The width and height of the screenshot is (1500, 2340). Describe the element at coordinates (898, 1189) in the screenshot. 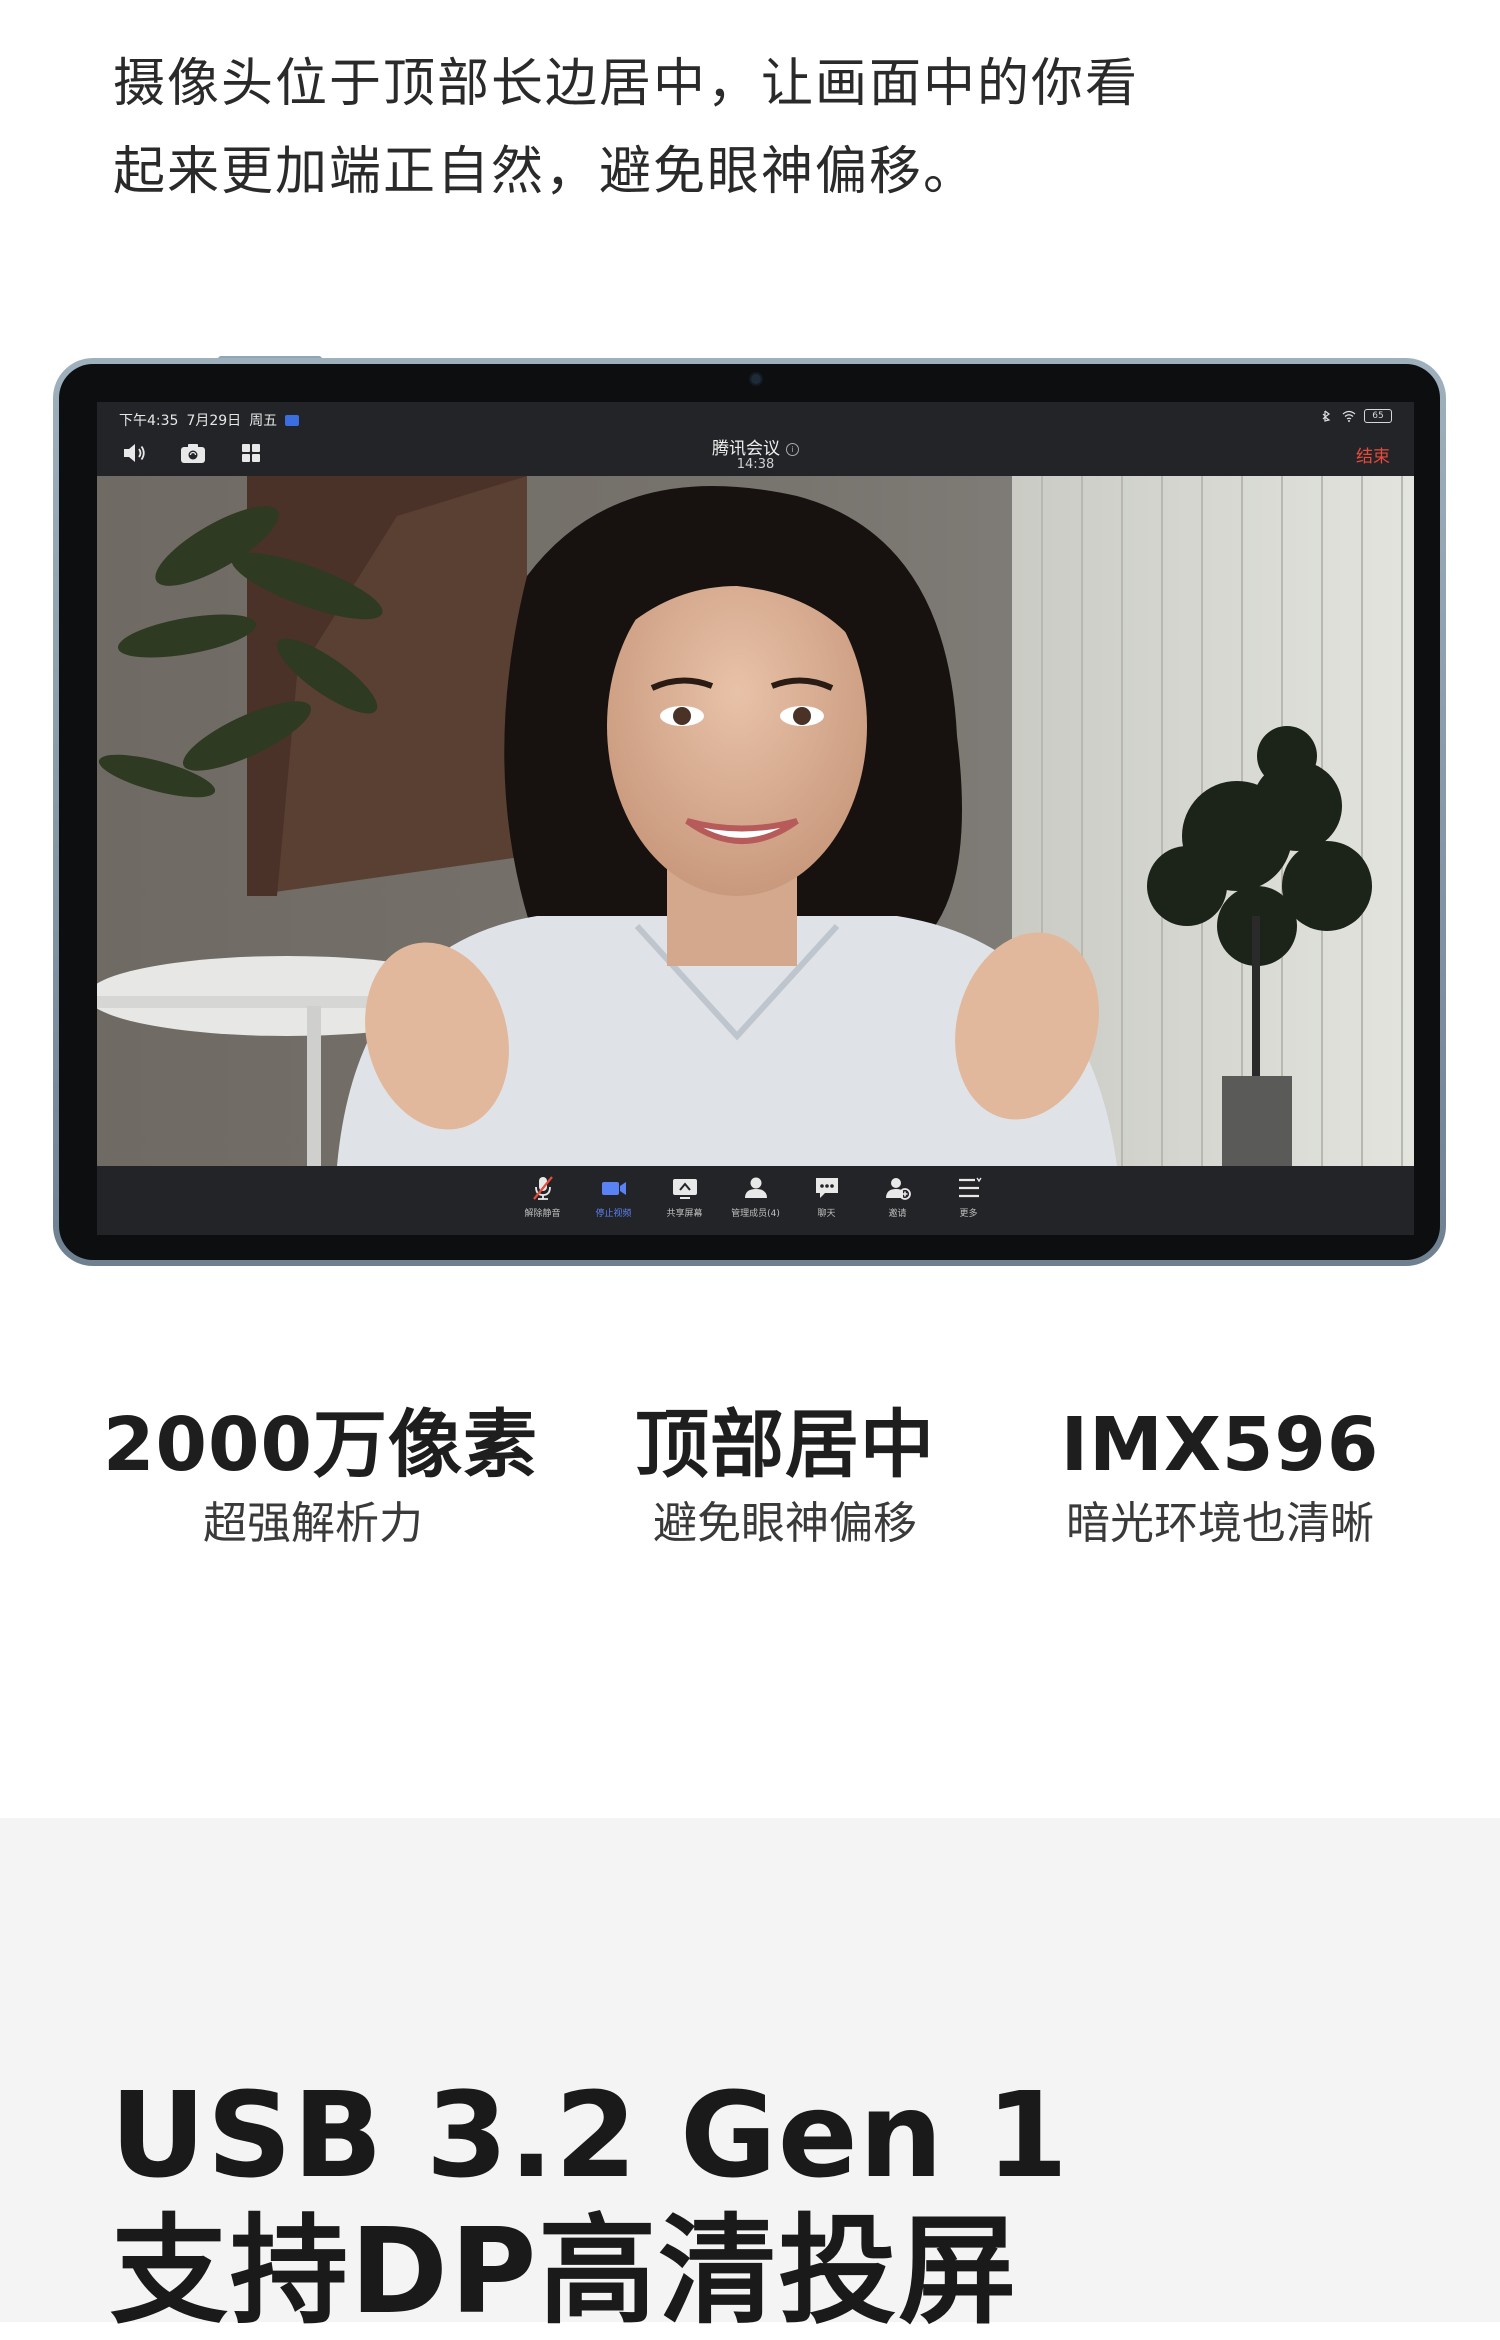

I see `invite-icon` at that location.